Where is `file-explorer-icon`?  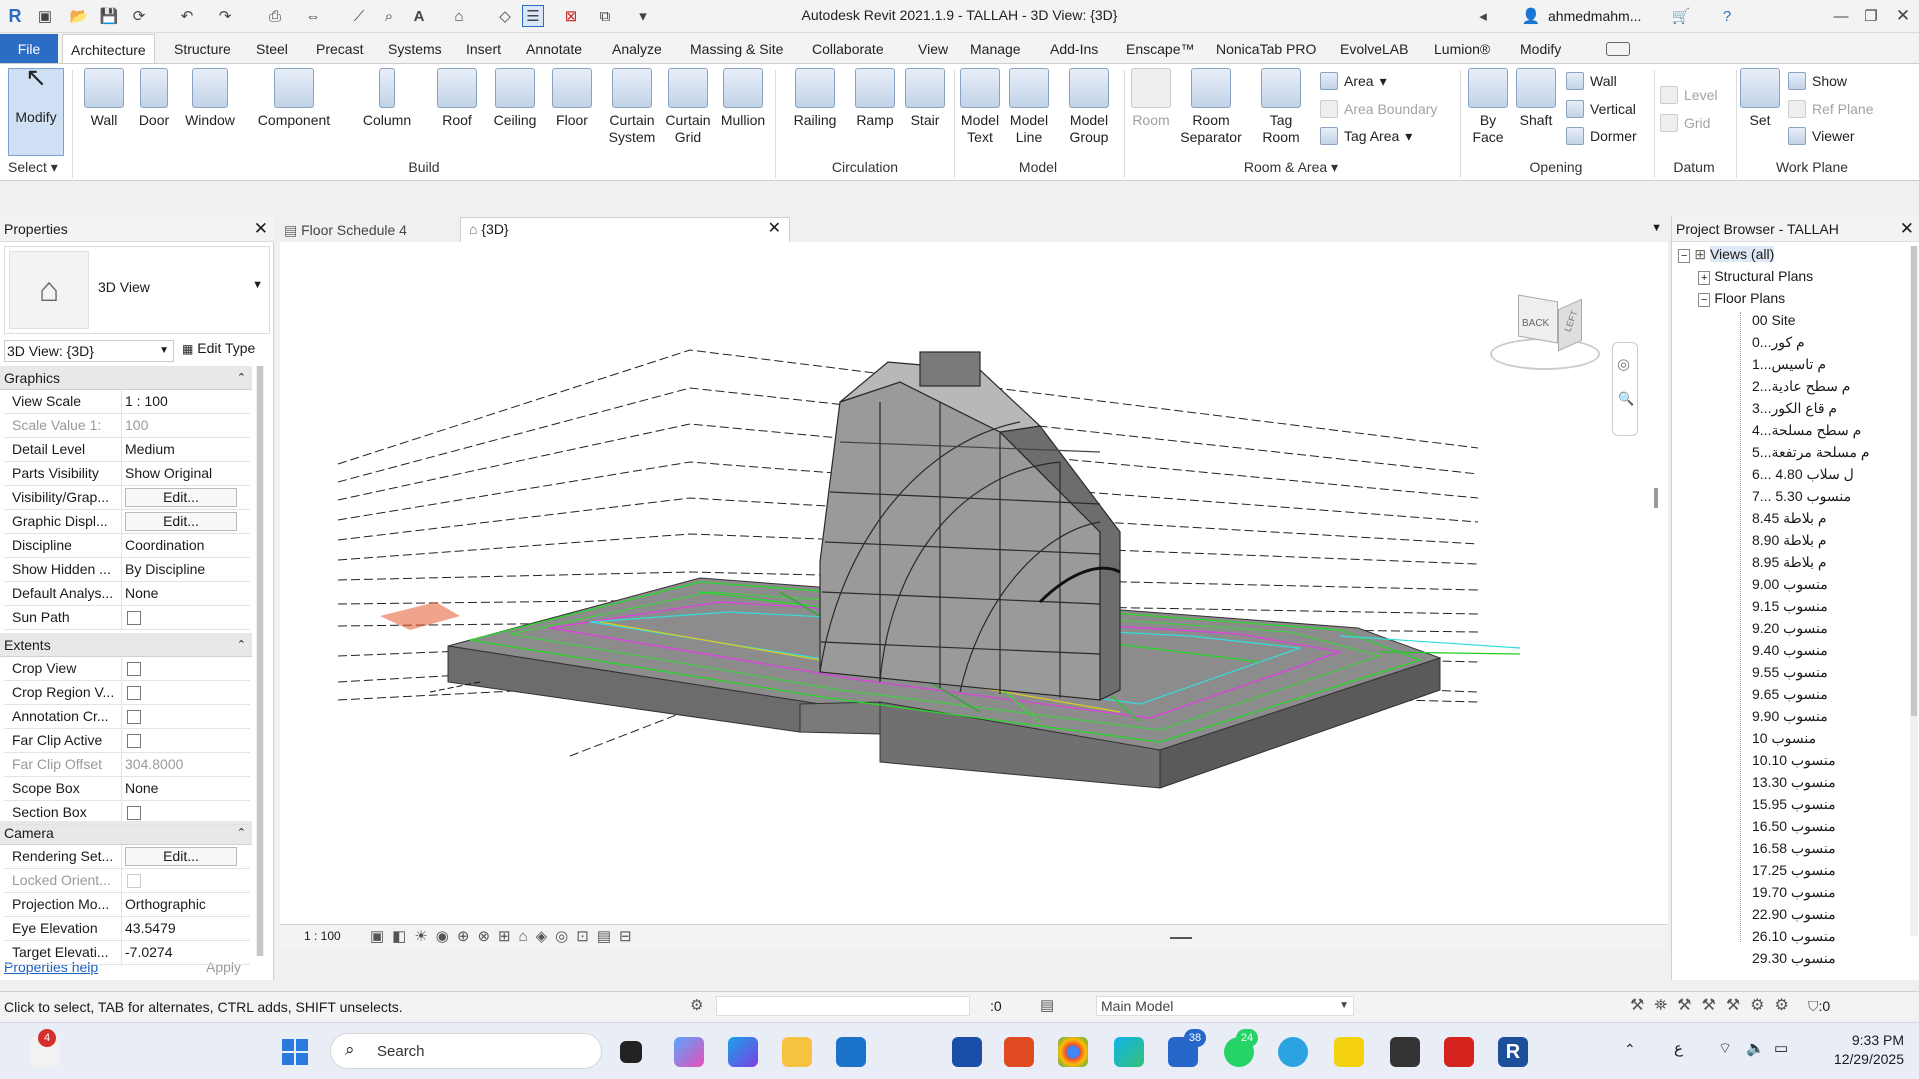 file-explorer-icon is located at coordinates (797, 1052).